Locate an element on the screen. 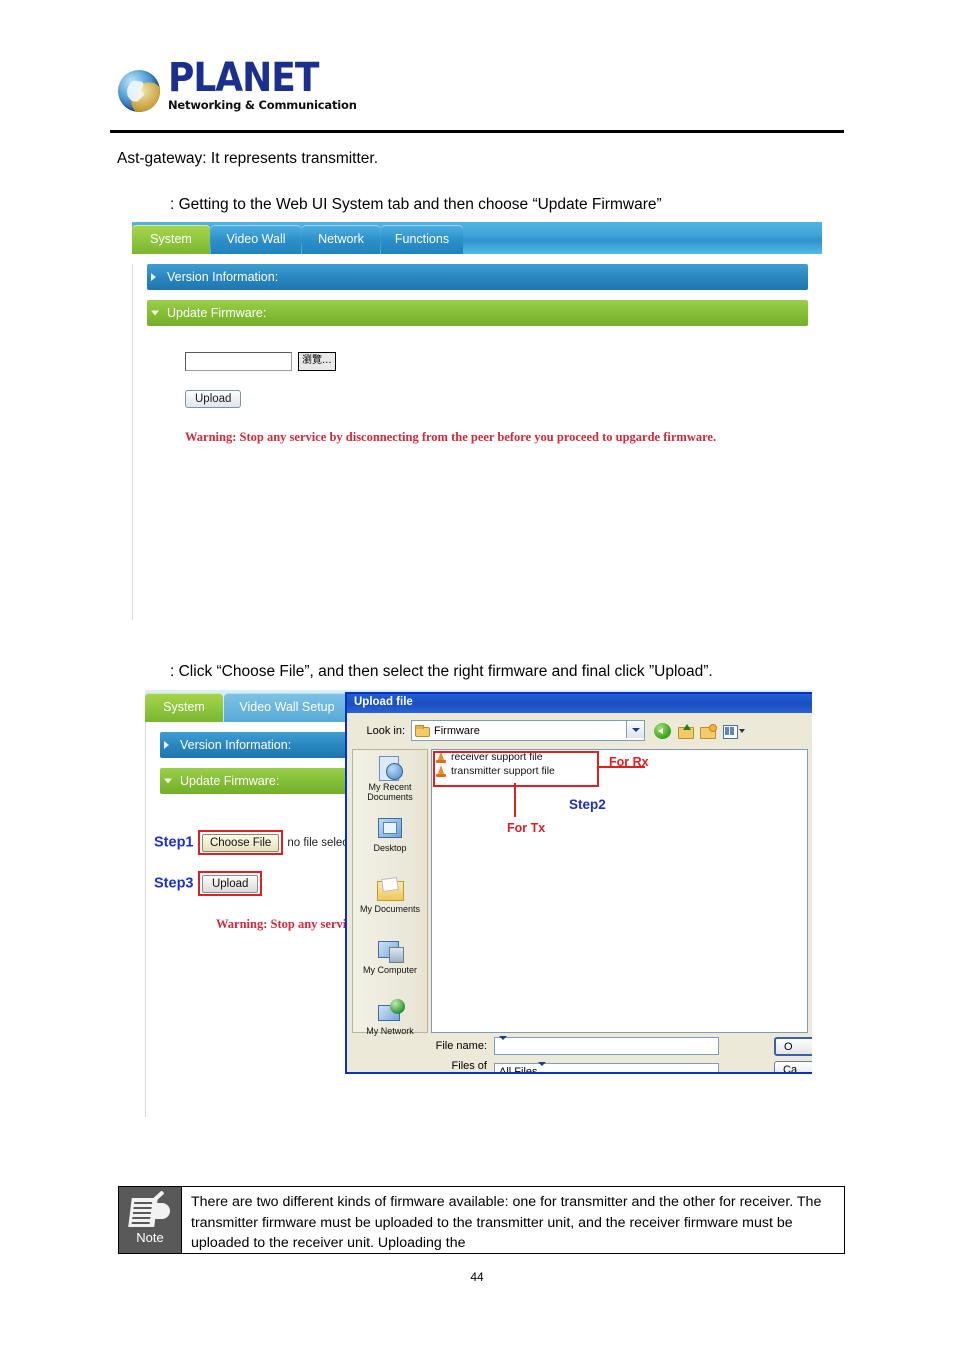  logo-text-block: PLANET Networking & Communication is located at coordinates (262, 85).